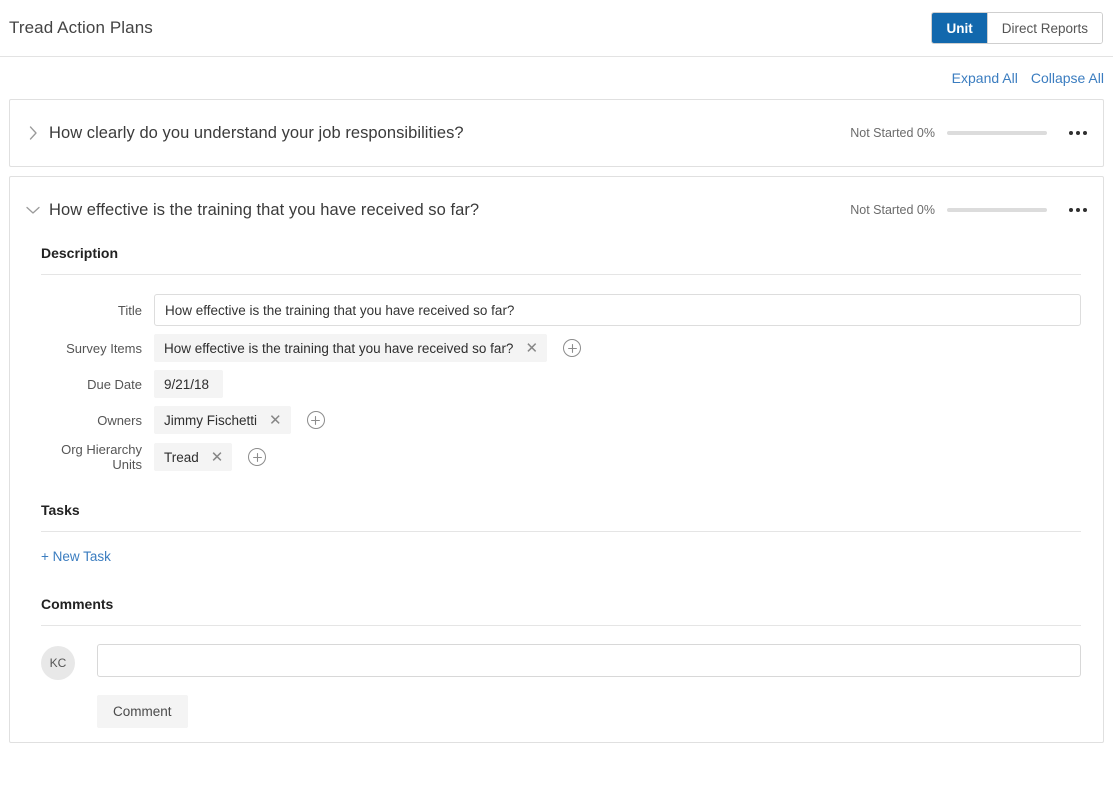  I want to click on field-row-org-hierarchy-units: Org Hierarchy Units Tread ✕, so click(556, 457).